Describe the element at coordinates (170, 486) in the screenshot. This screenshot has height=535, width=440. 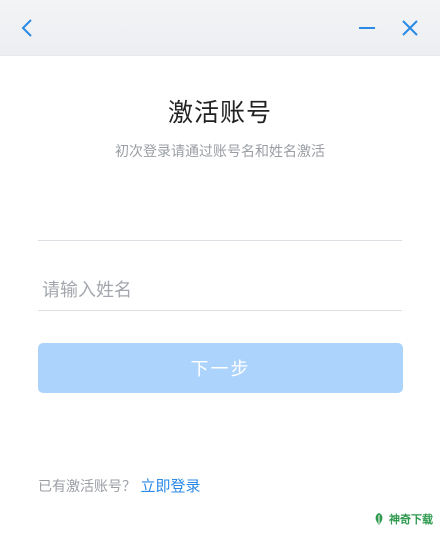
I see `login-now-link: 立即登录` at that location.